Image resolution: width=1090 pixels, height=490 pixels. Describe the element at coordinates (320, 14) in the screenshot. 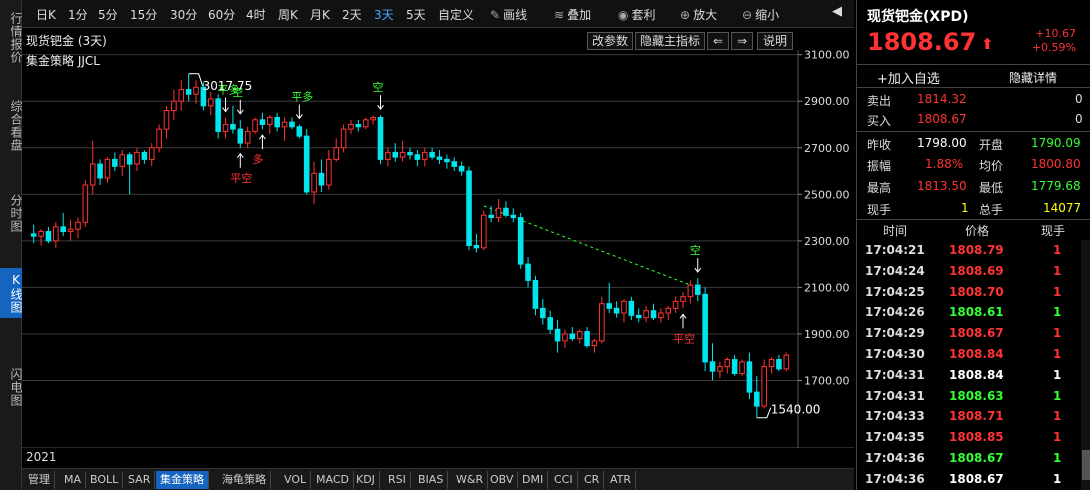

I see `period-month: 月K` at that location.